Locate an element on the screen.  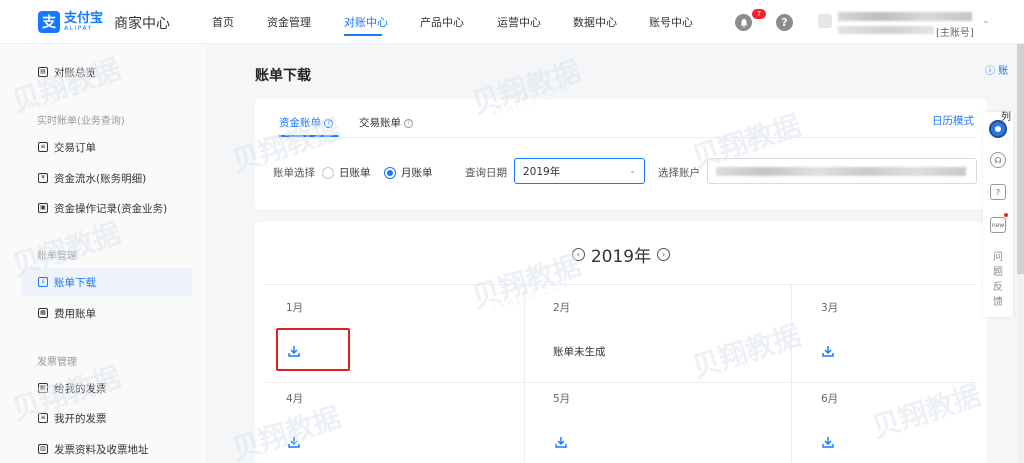
calendar-mode-link: 日历模式 is located at coordinates (953, 120).